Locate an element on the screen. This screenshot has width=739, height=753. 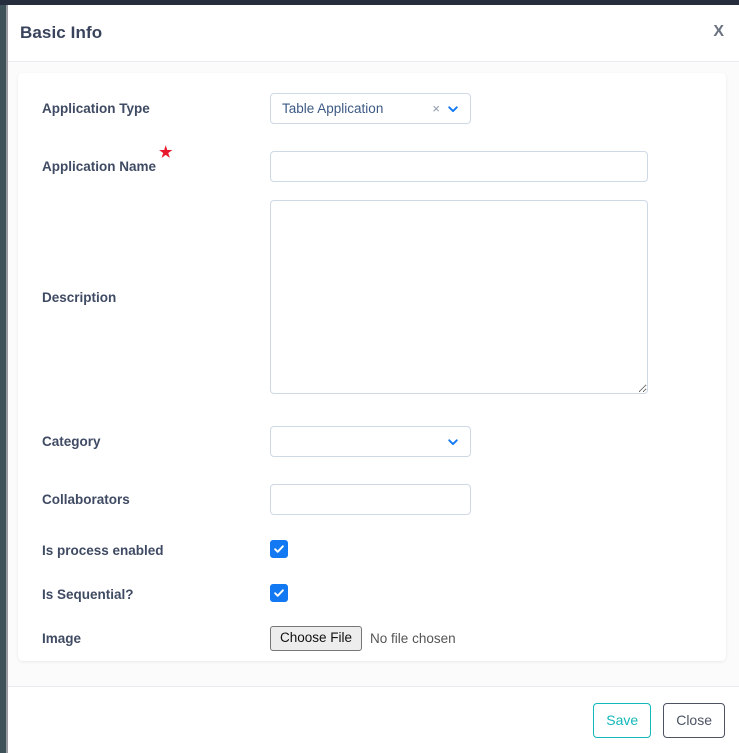
is-sequential-control is located at coordinates (498, 594).